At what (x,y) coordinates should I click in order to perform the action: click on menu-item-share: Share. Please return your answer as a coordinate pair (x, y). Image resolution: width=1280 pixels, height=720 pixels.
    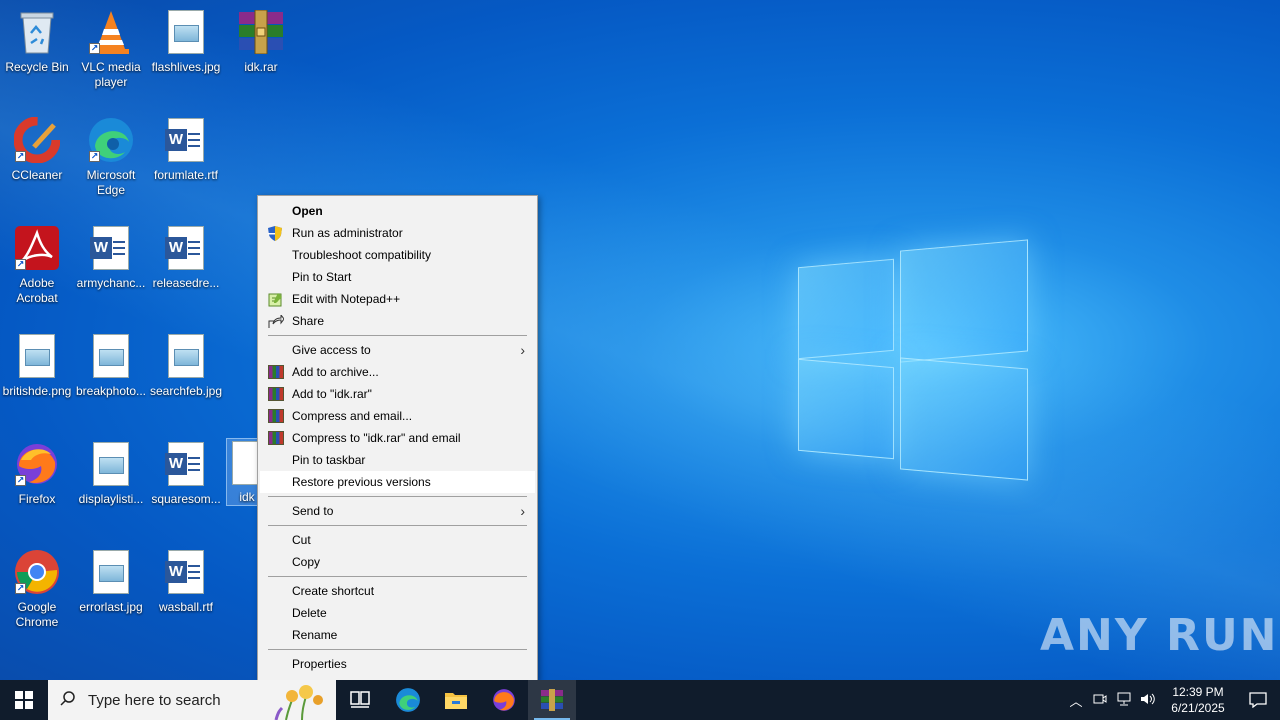
    Looking at the image, I should click on (397, 321).